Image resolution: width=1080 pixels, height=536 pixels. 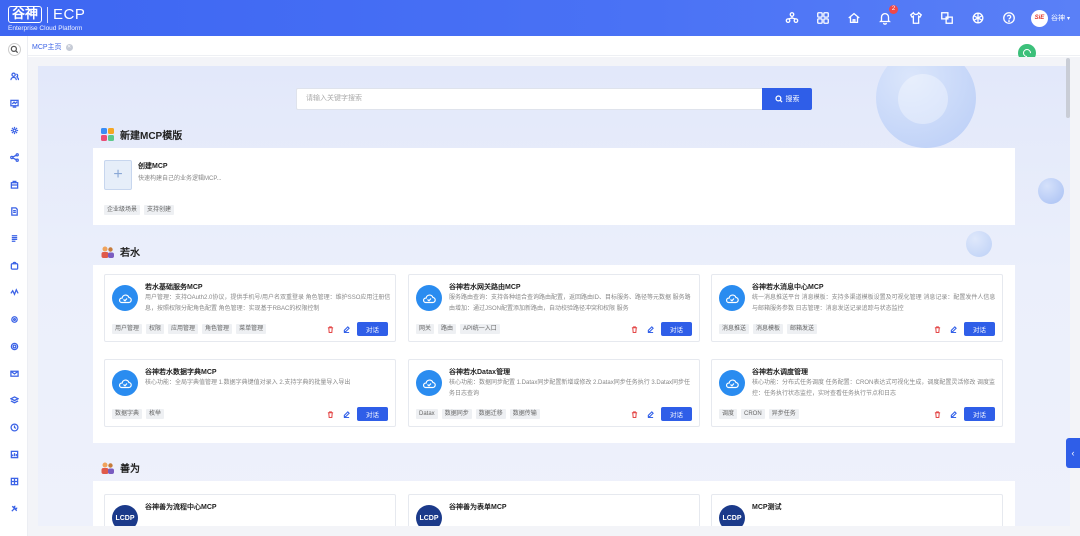 I want to click on card-title: 谷神善为流程中心MCP, so click(x=181, y=507).